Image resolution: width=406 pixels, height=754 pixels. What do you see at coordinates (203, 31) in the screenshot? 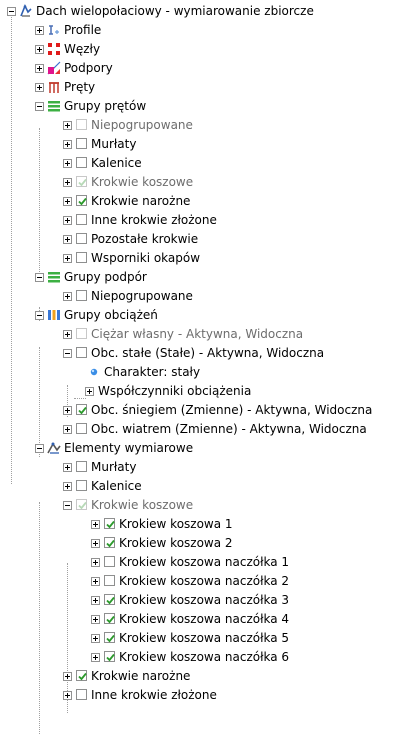
I see `tree-node-profile: Profile` at bounding box center [203, 31].